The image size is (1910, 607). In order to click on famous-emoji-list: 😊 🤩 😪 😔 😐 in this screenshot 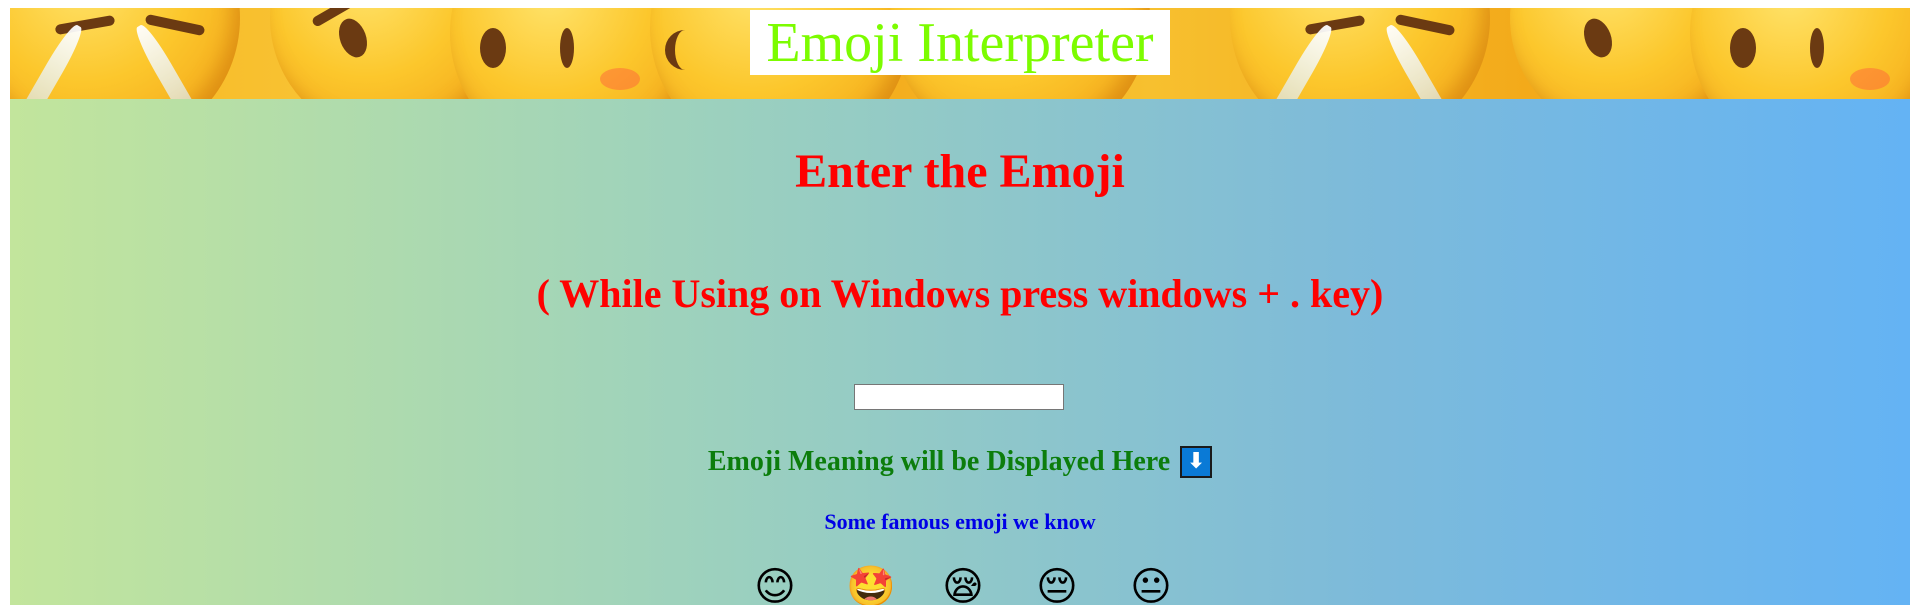, I will do `click(960, 584)`.